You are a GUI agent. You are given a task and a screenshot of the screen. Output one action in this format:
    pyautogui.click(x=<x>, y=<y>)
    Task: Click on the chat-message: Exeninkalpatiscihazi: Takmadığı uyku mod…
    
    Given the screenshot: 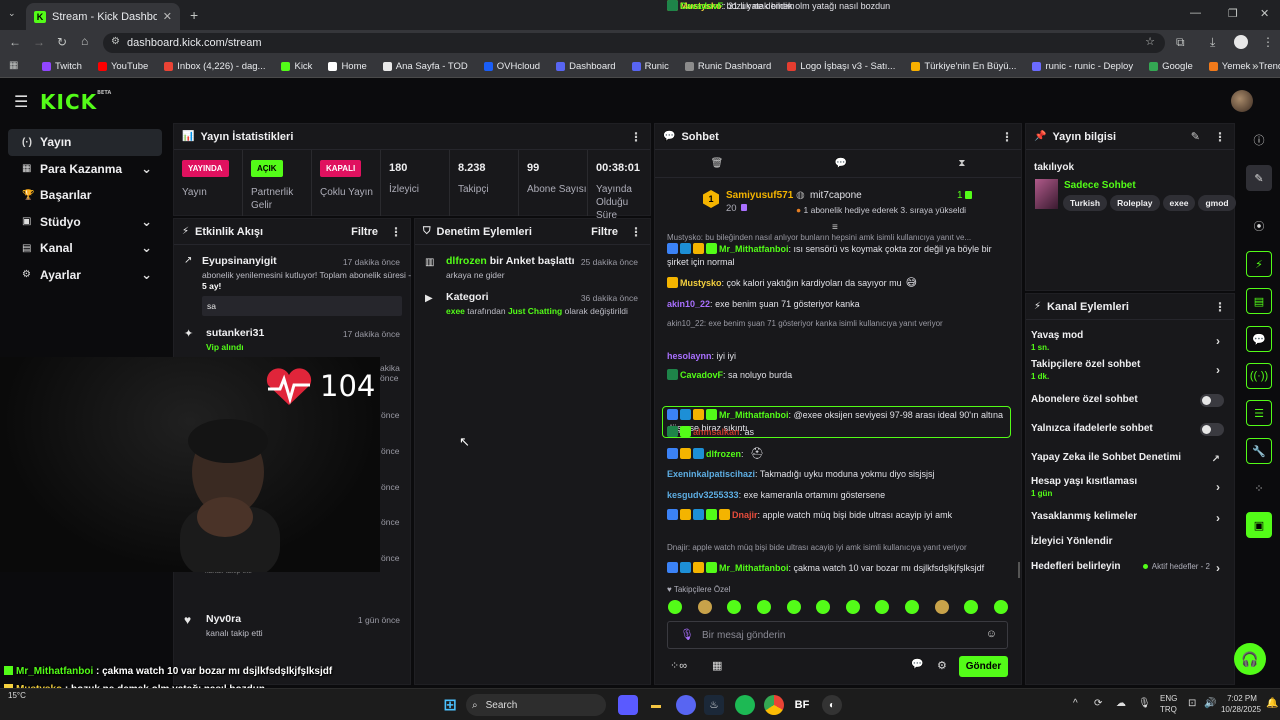 What is the action you would take?
    pyautogui.click(x=839, y=474)
    